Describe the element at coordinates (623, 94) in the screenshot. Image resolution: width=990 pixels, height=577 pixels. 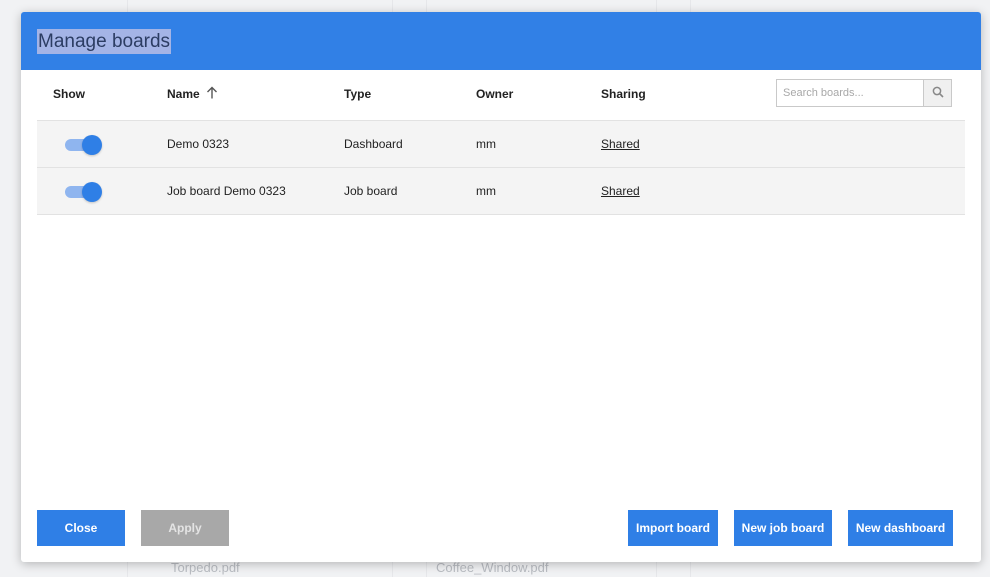
I see `column-header-sharing: Sharing` at that location.